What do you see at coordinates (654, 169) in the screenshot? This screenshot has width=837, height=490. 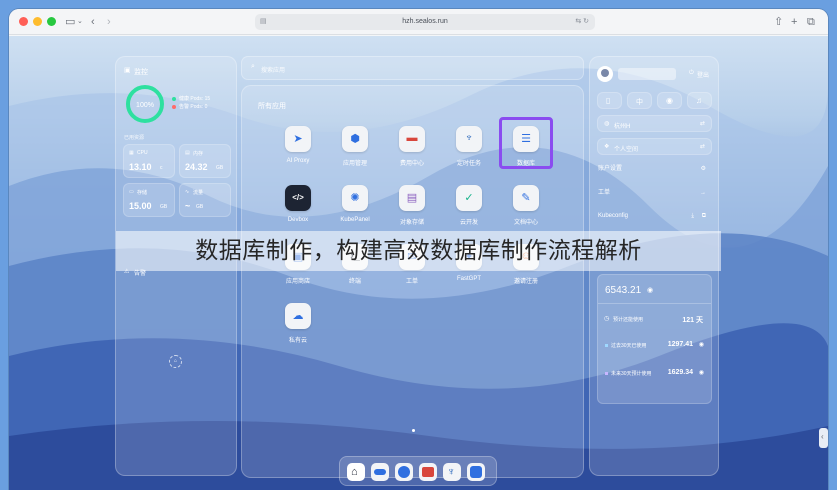 I see `account-settings-row: 账户设置 ⚙` at bounding box center [654, 169].